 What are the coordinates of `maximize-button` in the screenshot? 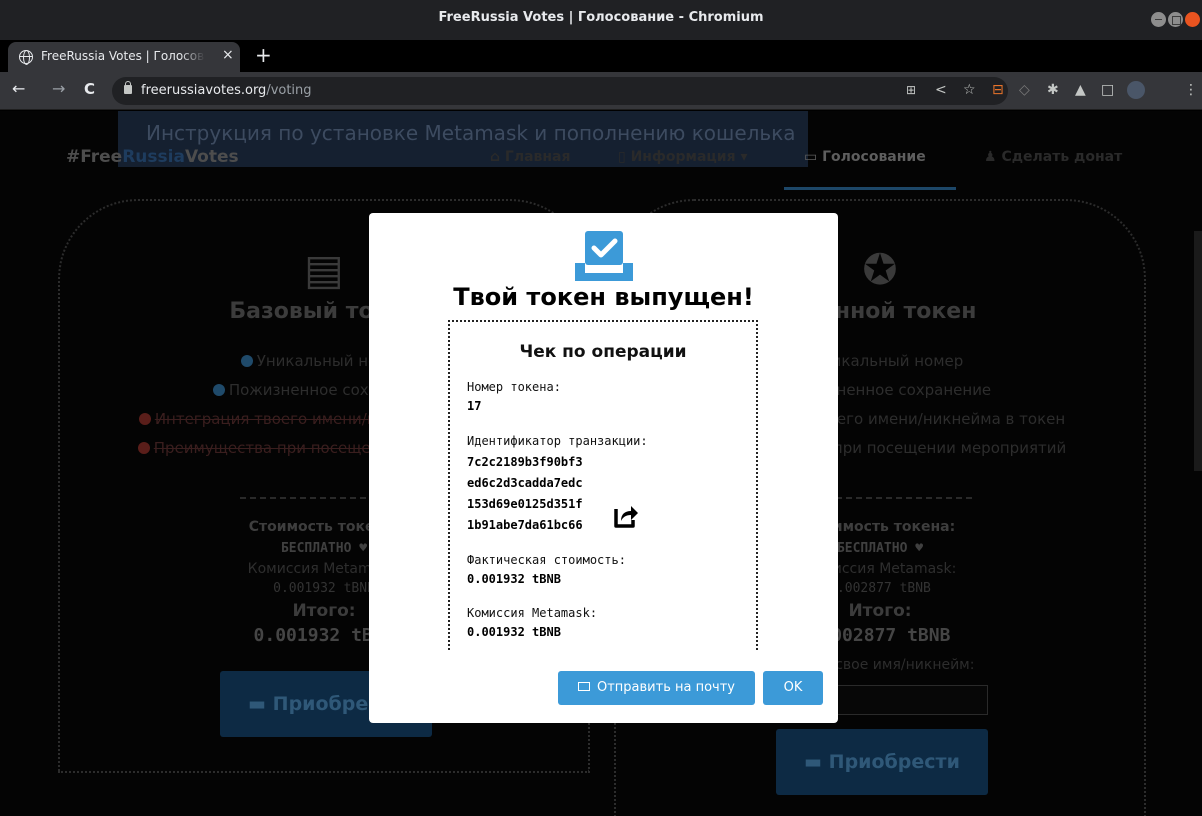 It's located at (1175, 19).